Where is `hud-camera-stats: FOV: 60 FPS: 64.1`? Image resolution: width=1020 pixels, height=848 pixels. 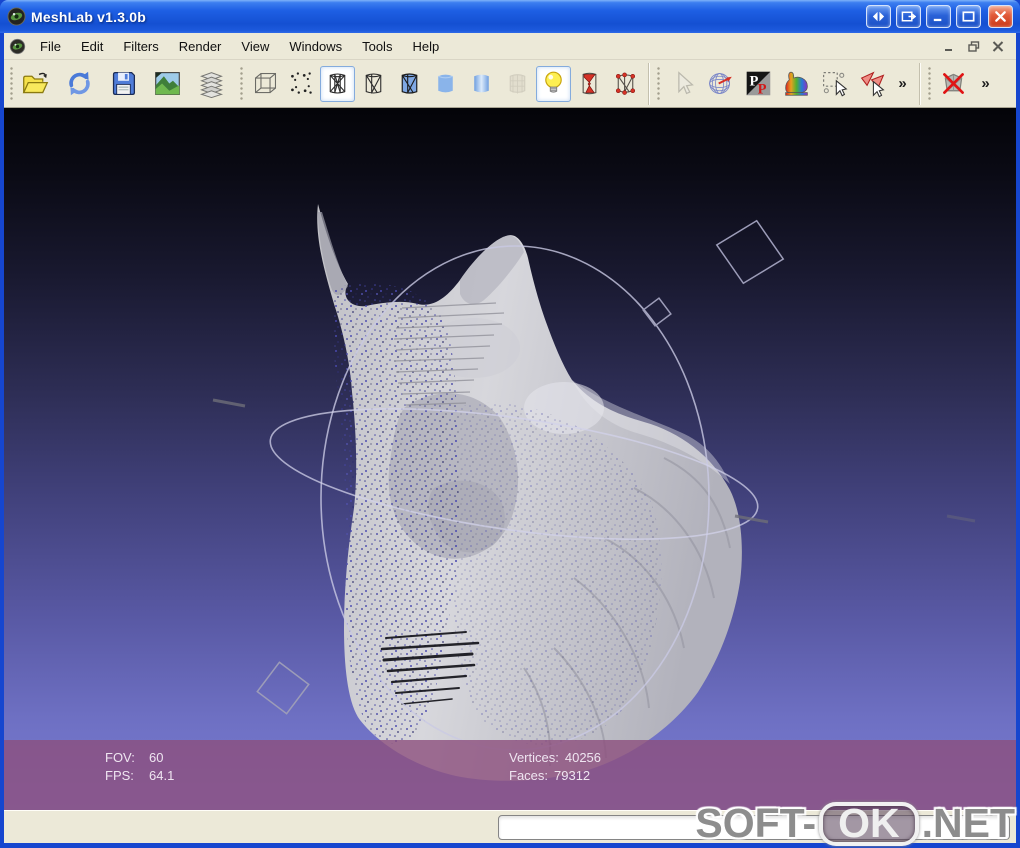
hud-camera-stats: FOV: 60 FPS: 64.1 is located at coordinates (139, 767).